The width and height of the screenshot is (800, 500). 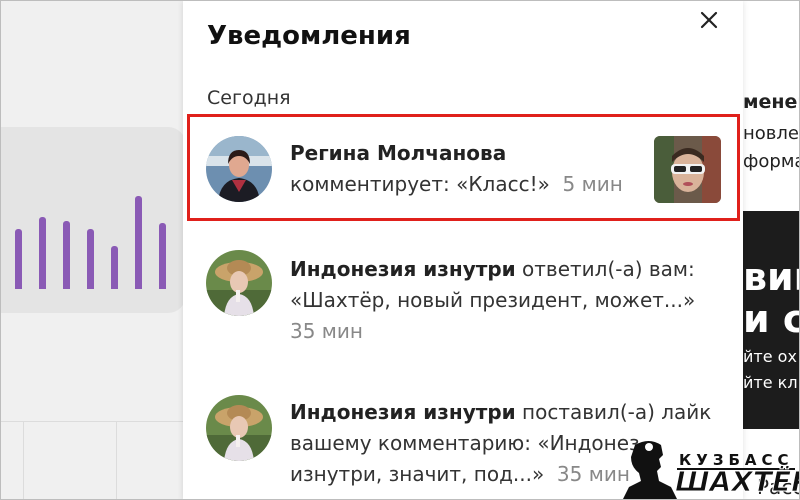 What do you see at coordinates (613, 412) in the screenshot?
I see `notification-action: поставил(-а) лайк` at bounding box center [613, 412].